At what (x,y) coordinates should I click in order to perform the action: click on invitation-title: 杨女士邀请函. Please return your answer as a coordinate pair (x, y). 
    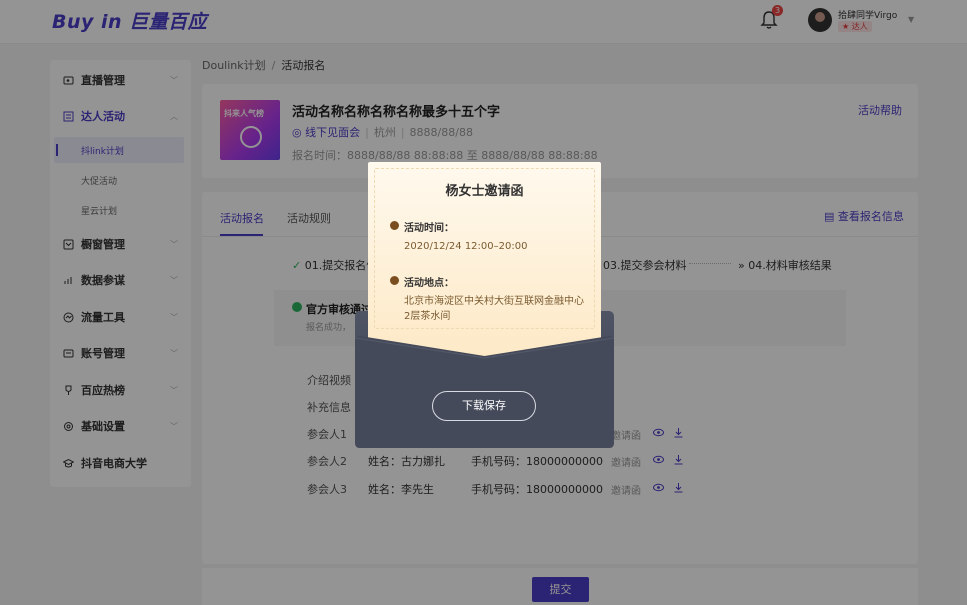
    Looking at the image, I should click on (484, 191).